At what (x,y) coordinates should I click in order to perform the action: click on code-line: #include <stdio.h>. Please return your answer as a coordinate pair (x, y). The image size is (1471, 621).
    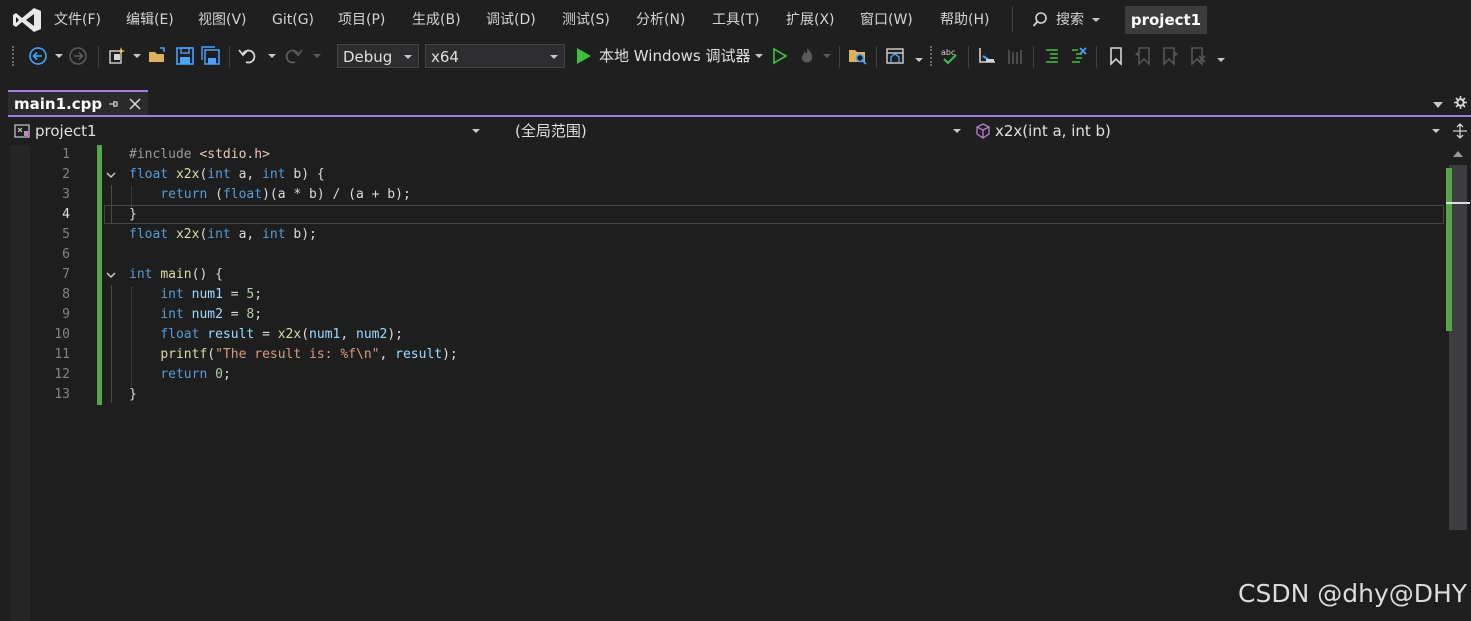
    Looking at the image, I should click on (199, 155).